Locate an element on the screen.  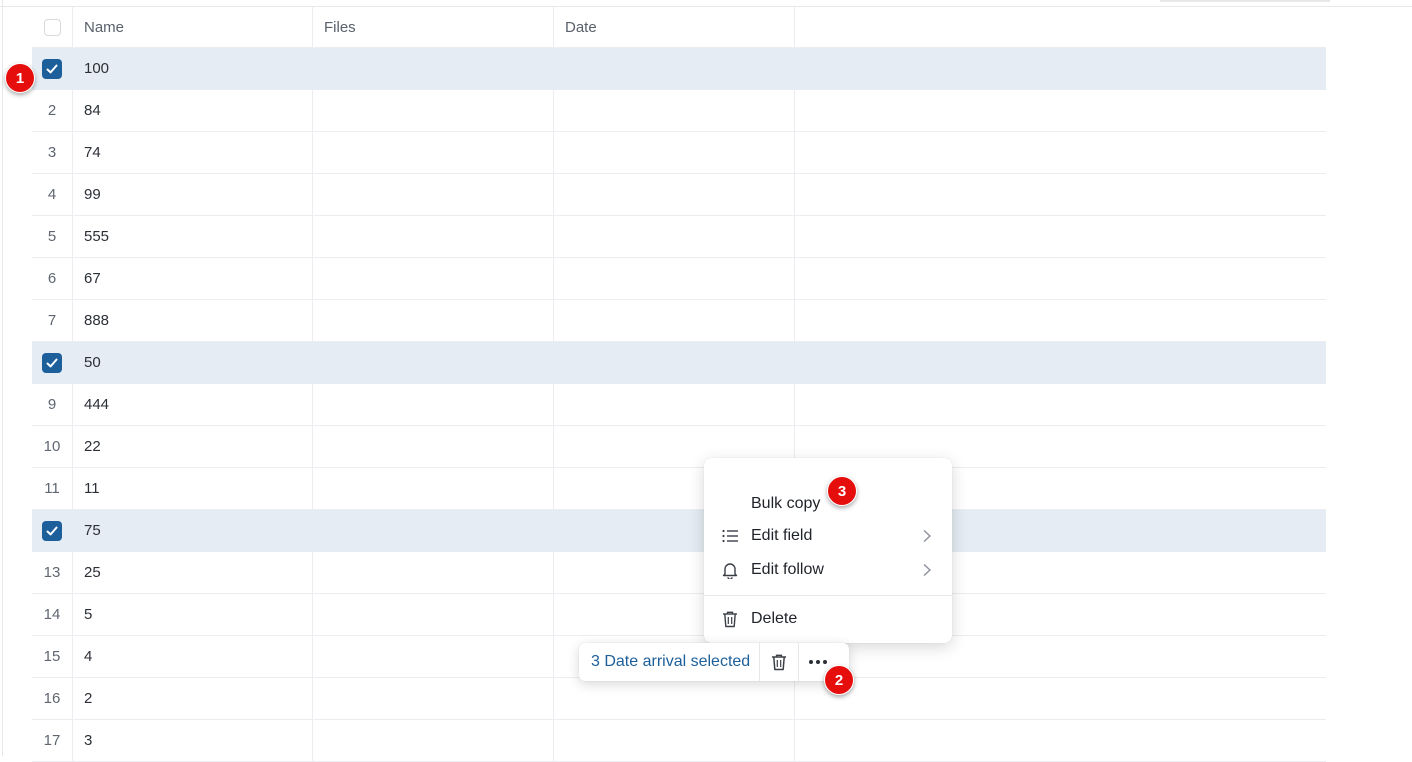
cell-name: 67 is located at coordinates (193, 278).